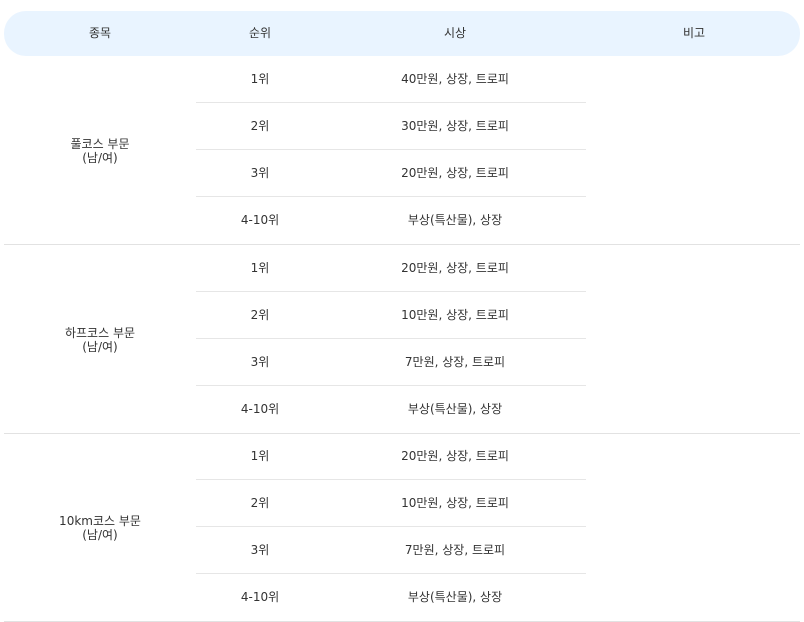  What do you see at coordinates (391, 173) in the screenshot?
I see `table-row: 3위 20만원, 상장, 트로피` at bounding box center [391, 173].